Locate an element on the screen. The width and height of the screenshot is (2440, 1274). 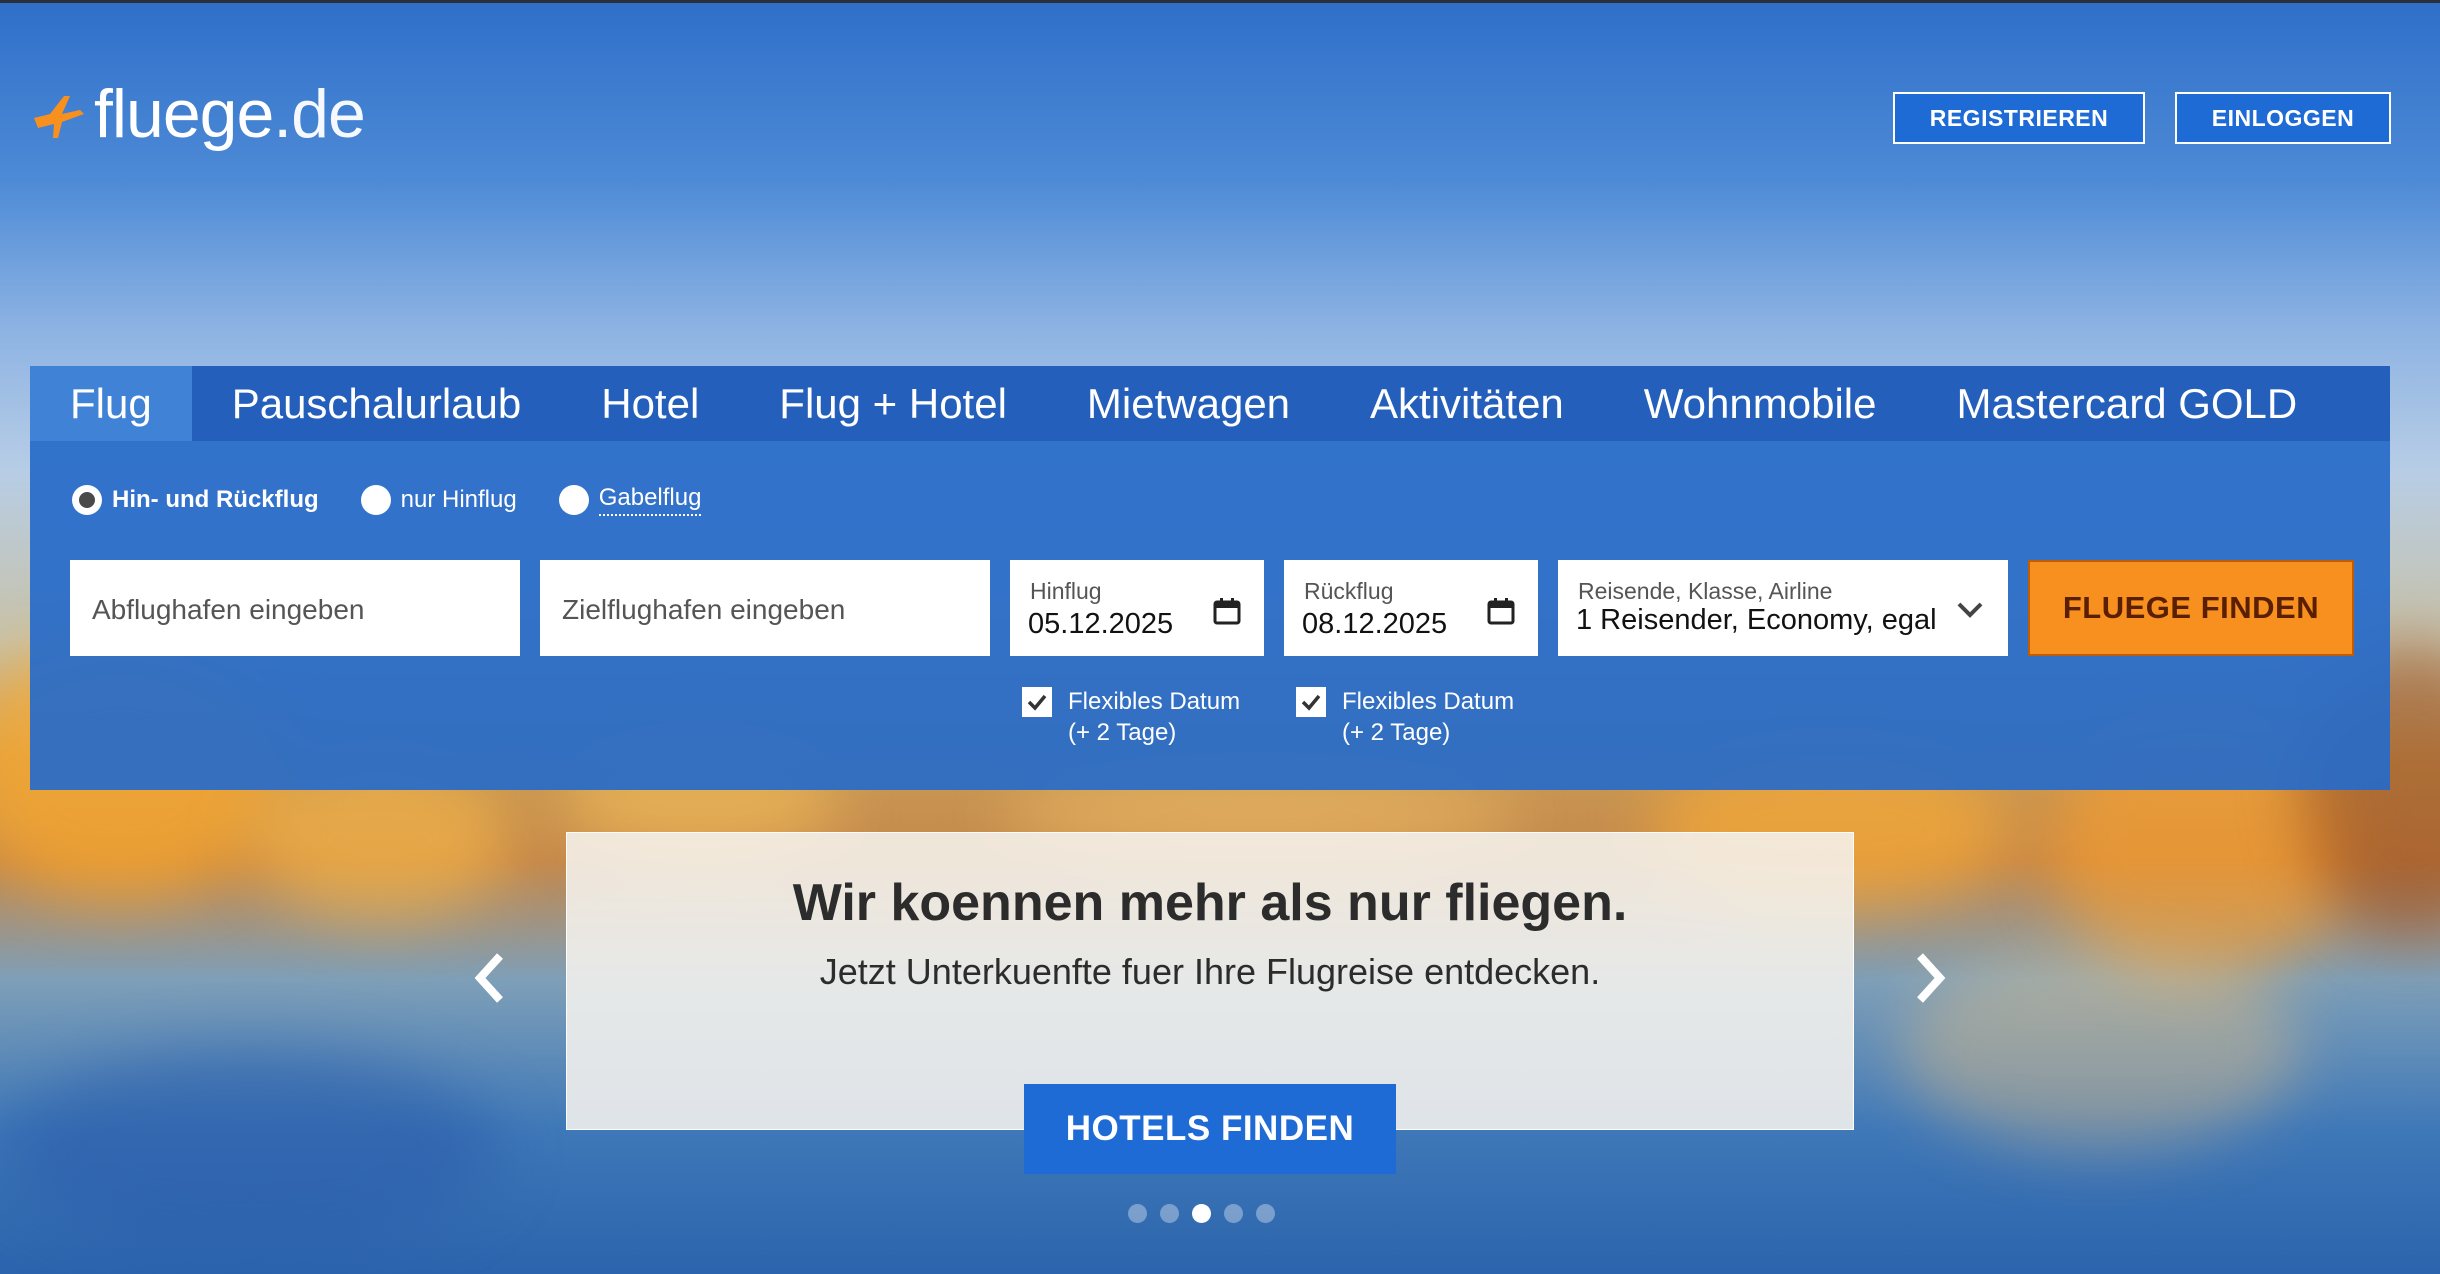
carousel-dot-active is located at coordinates (1201, 1213).